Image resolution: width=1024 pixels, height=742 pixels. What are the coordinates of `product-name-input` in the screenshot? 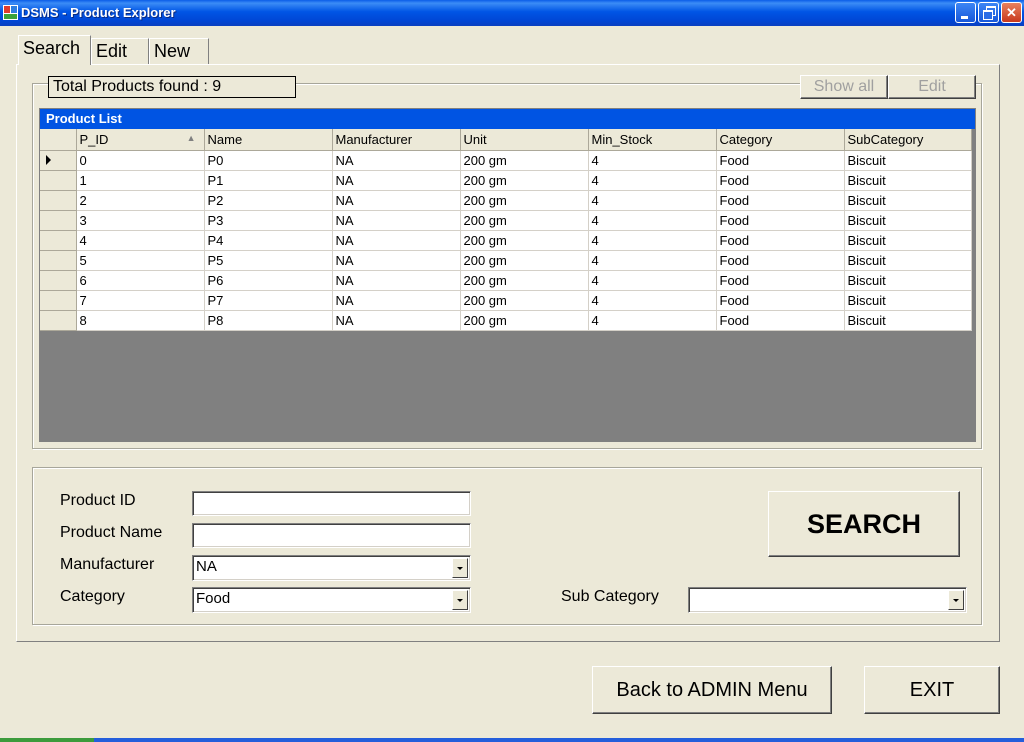 It's located at (331, 535).